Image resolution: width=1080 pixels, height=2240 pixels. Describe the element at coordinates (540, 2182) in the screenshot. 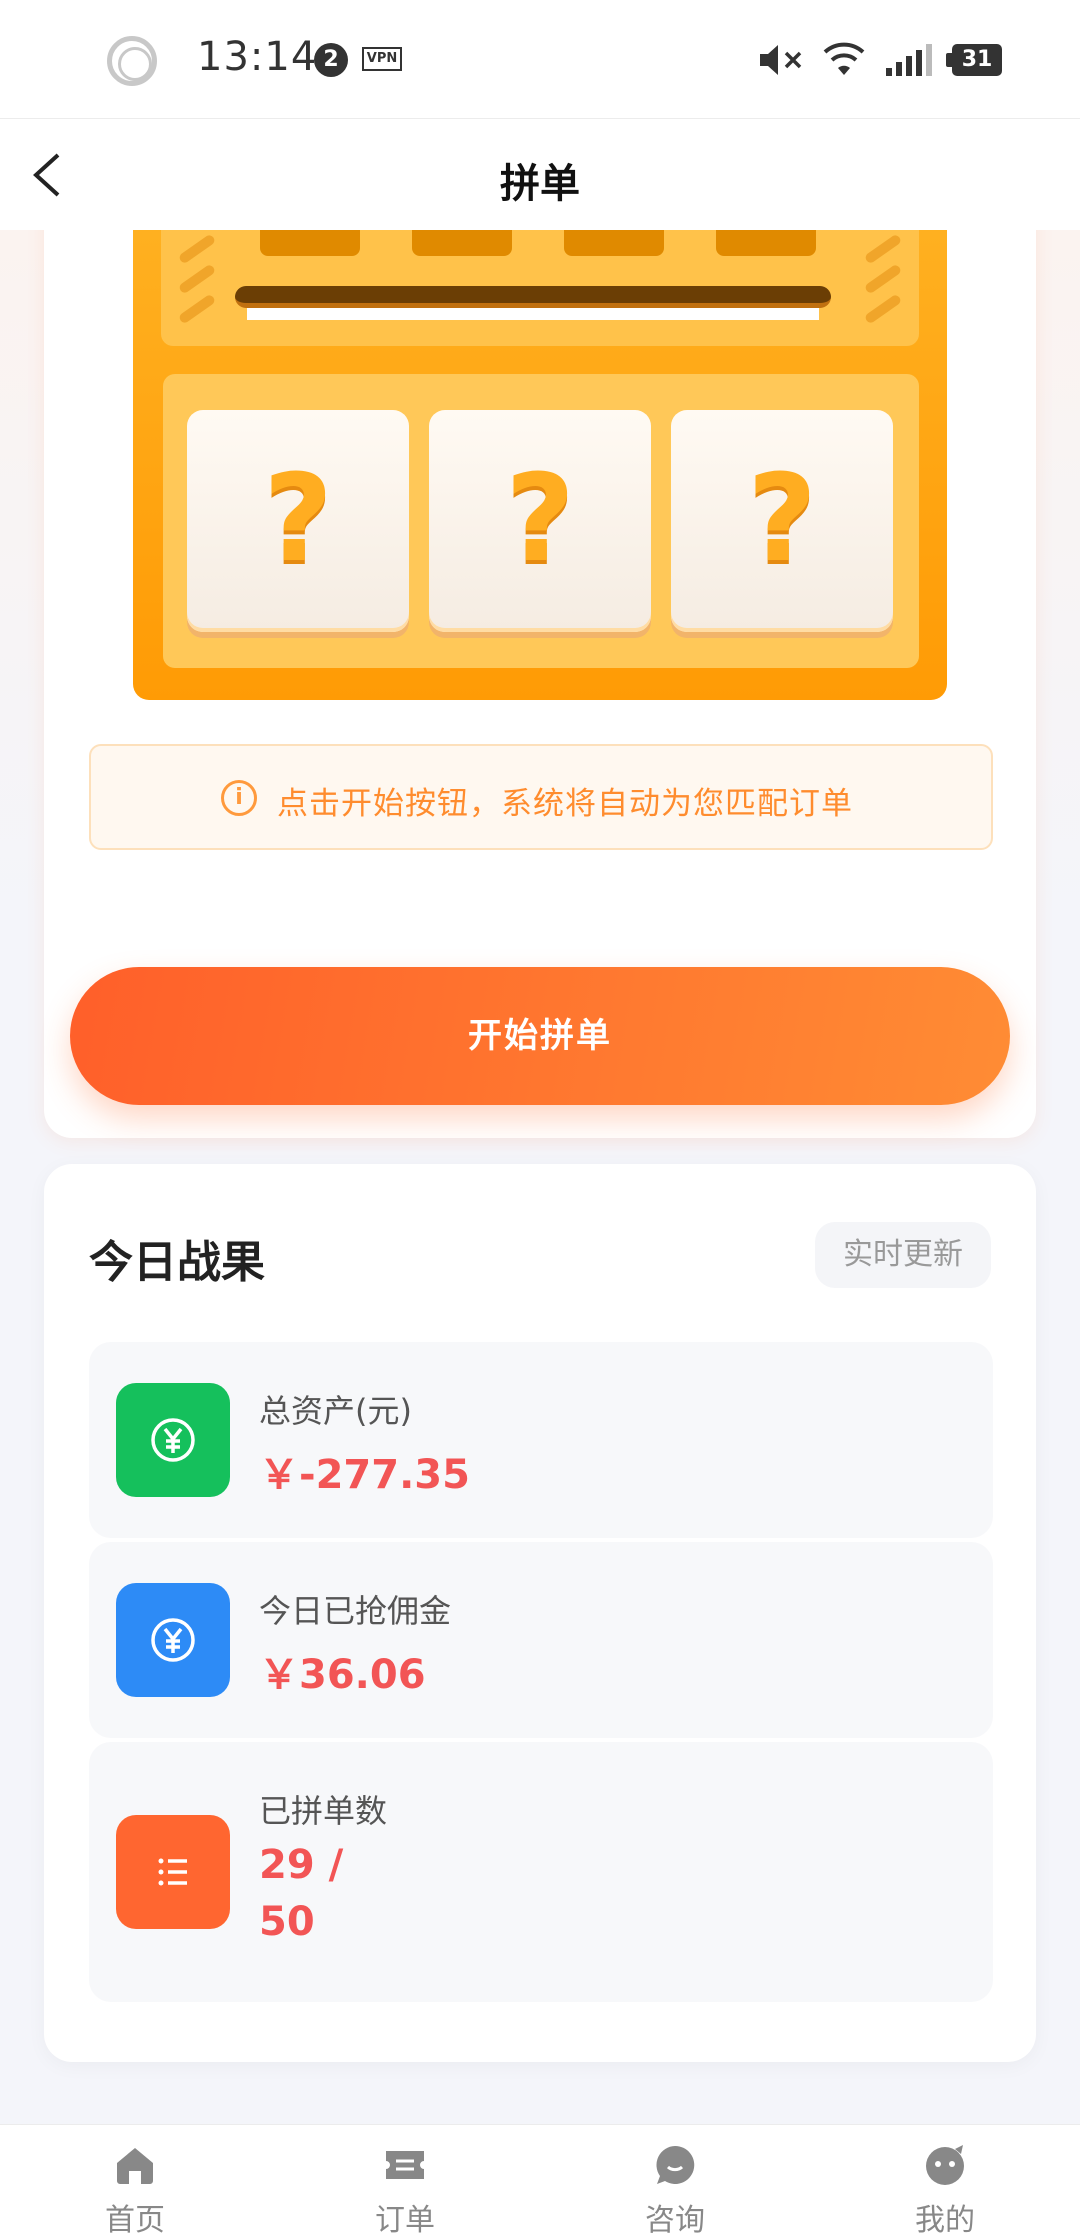

I see `bottom-nav: 首页 订单 咨询 我的` at that location.